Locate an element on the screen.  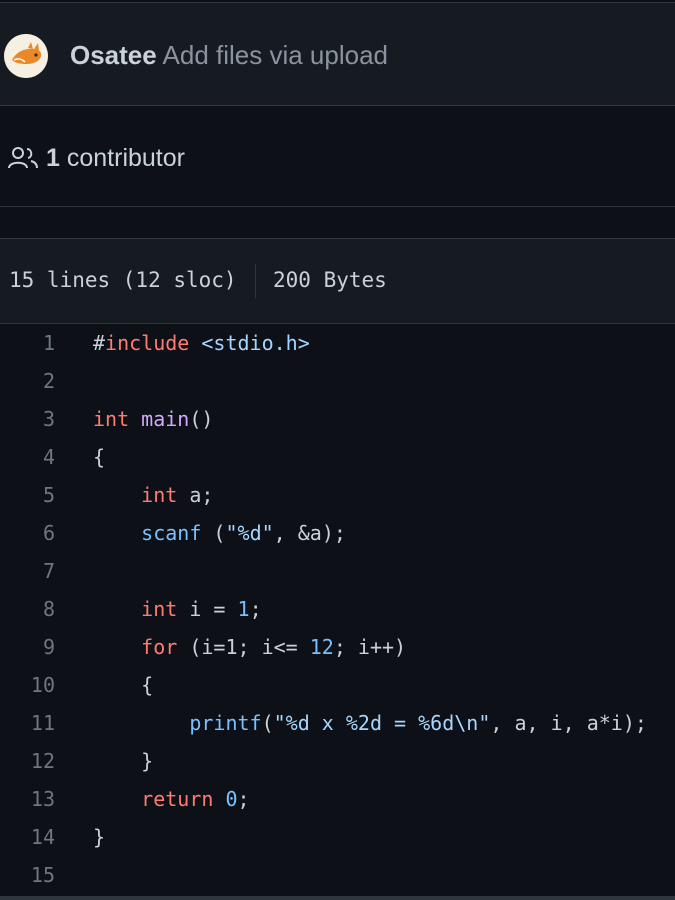
line-code: #include <stdio.h> is located at coordinates (201, 343).